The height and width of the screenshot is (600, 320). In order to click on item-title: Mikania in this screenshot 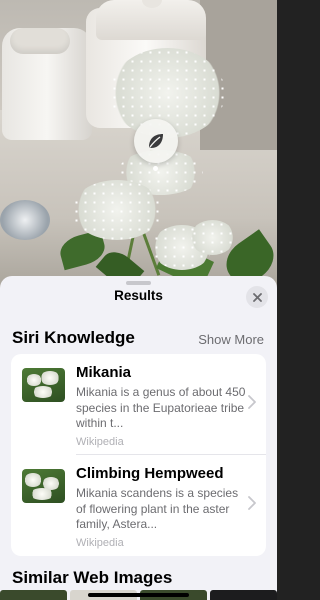, I will do `click(104, 372)`.